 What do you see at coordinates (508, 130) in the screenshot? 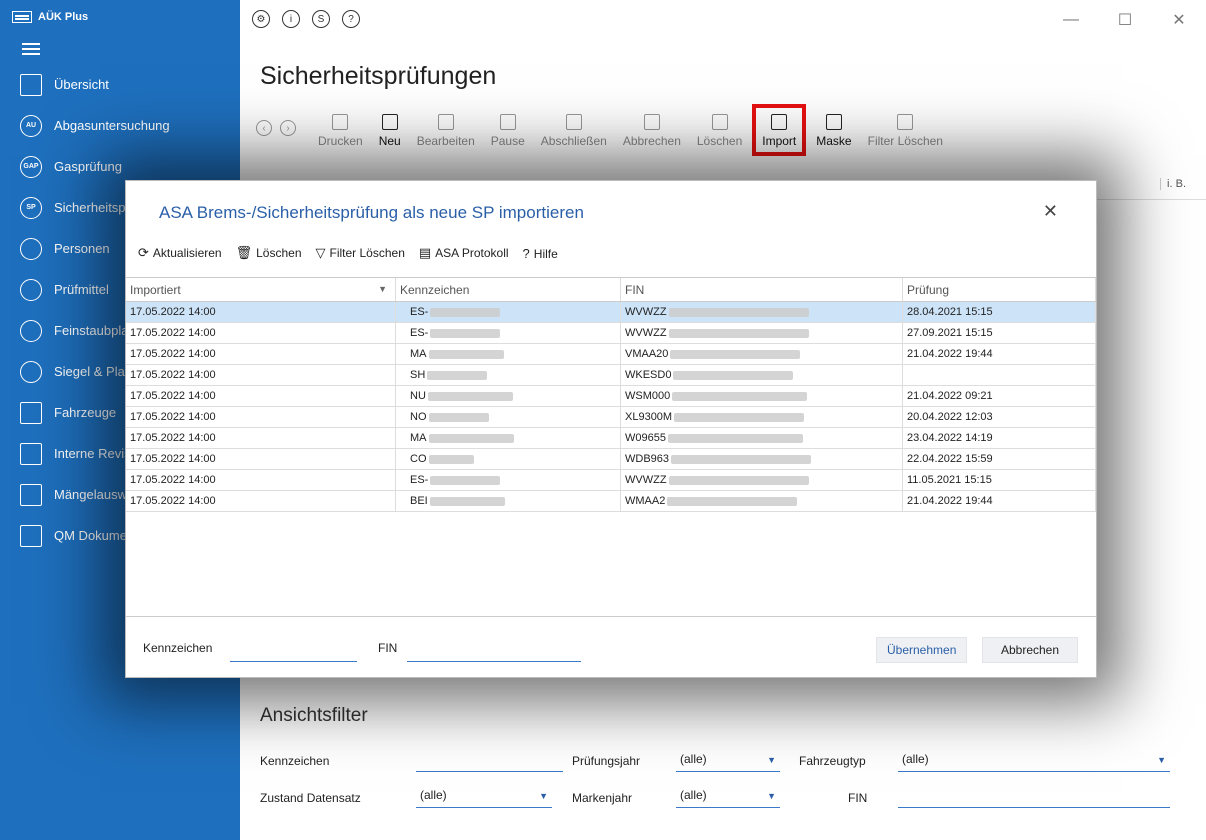
I see `toolbar-button-3: Pause` at bounding box center [508, 130].